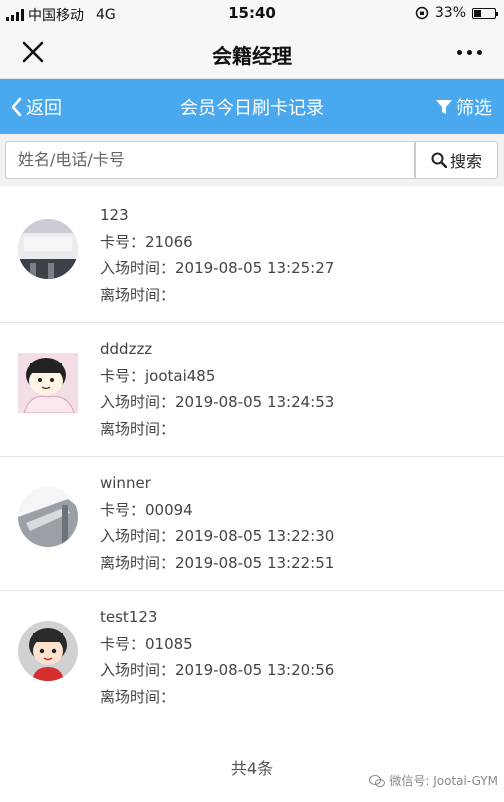  I want to click on enter-time: 入场时间：2019-08-05 13:20:56, so click(217, 670).